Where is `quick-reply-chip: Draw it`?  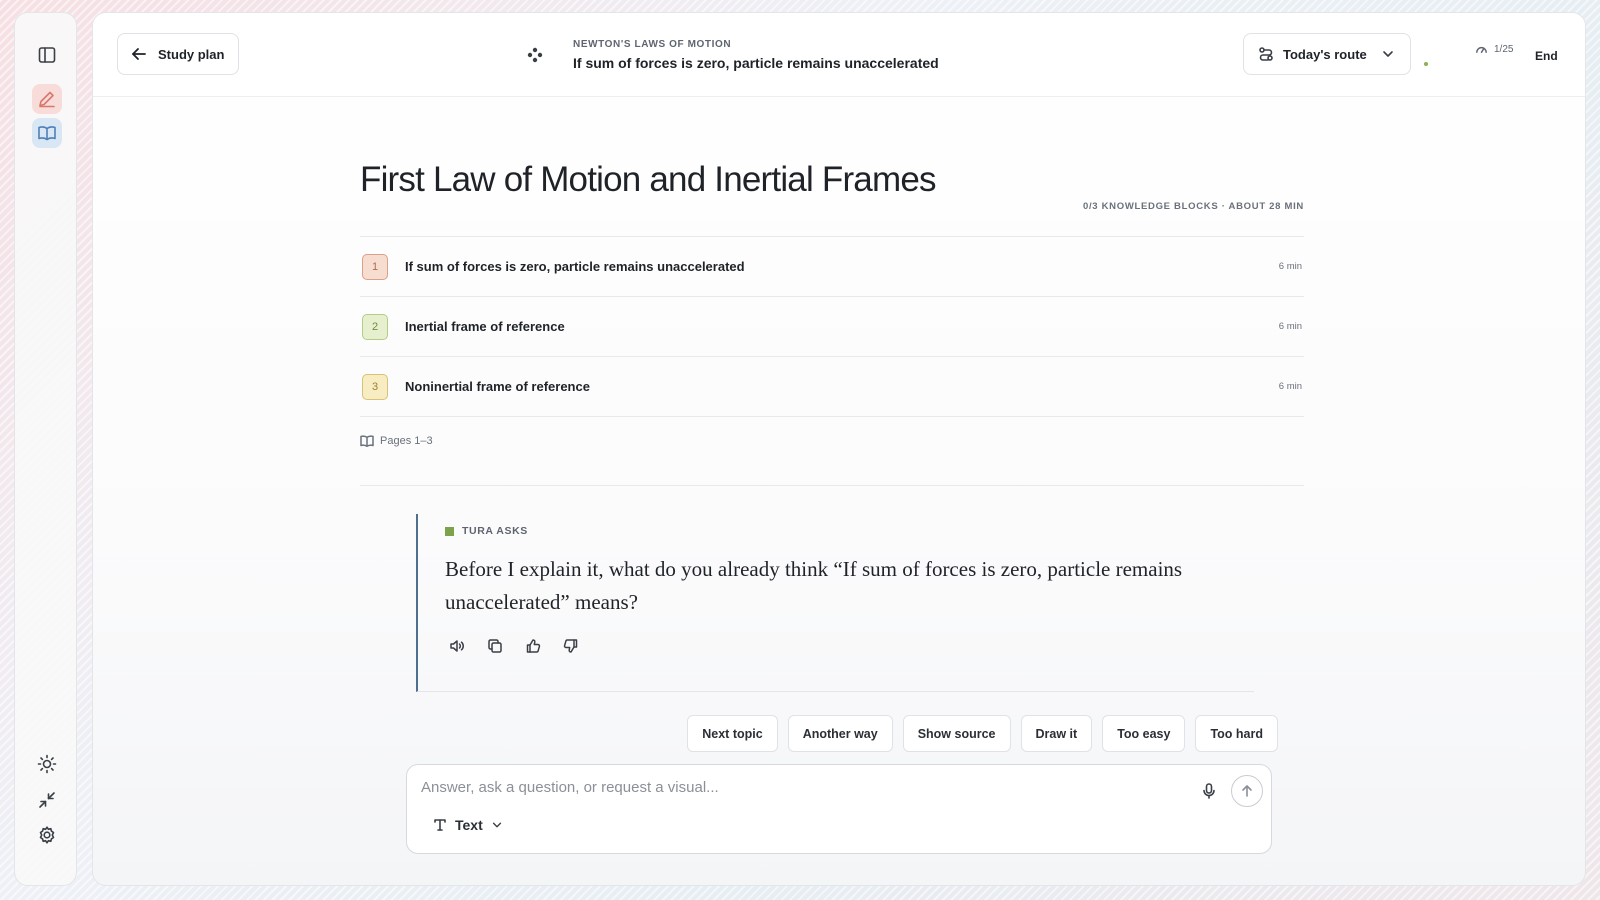 quick-reply-chip: Draw it is located at coordinates (1056, 733).